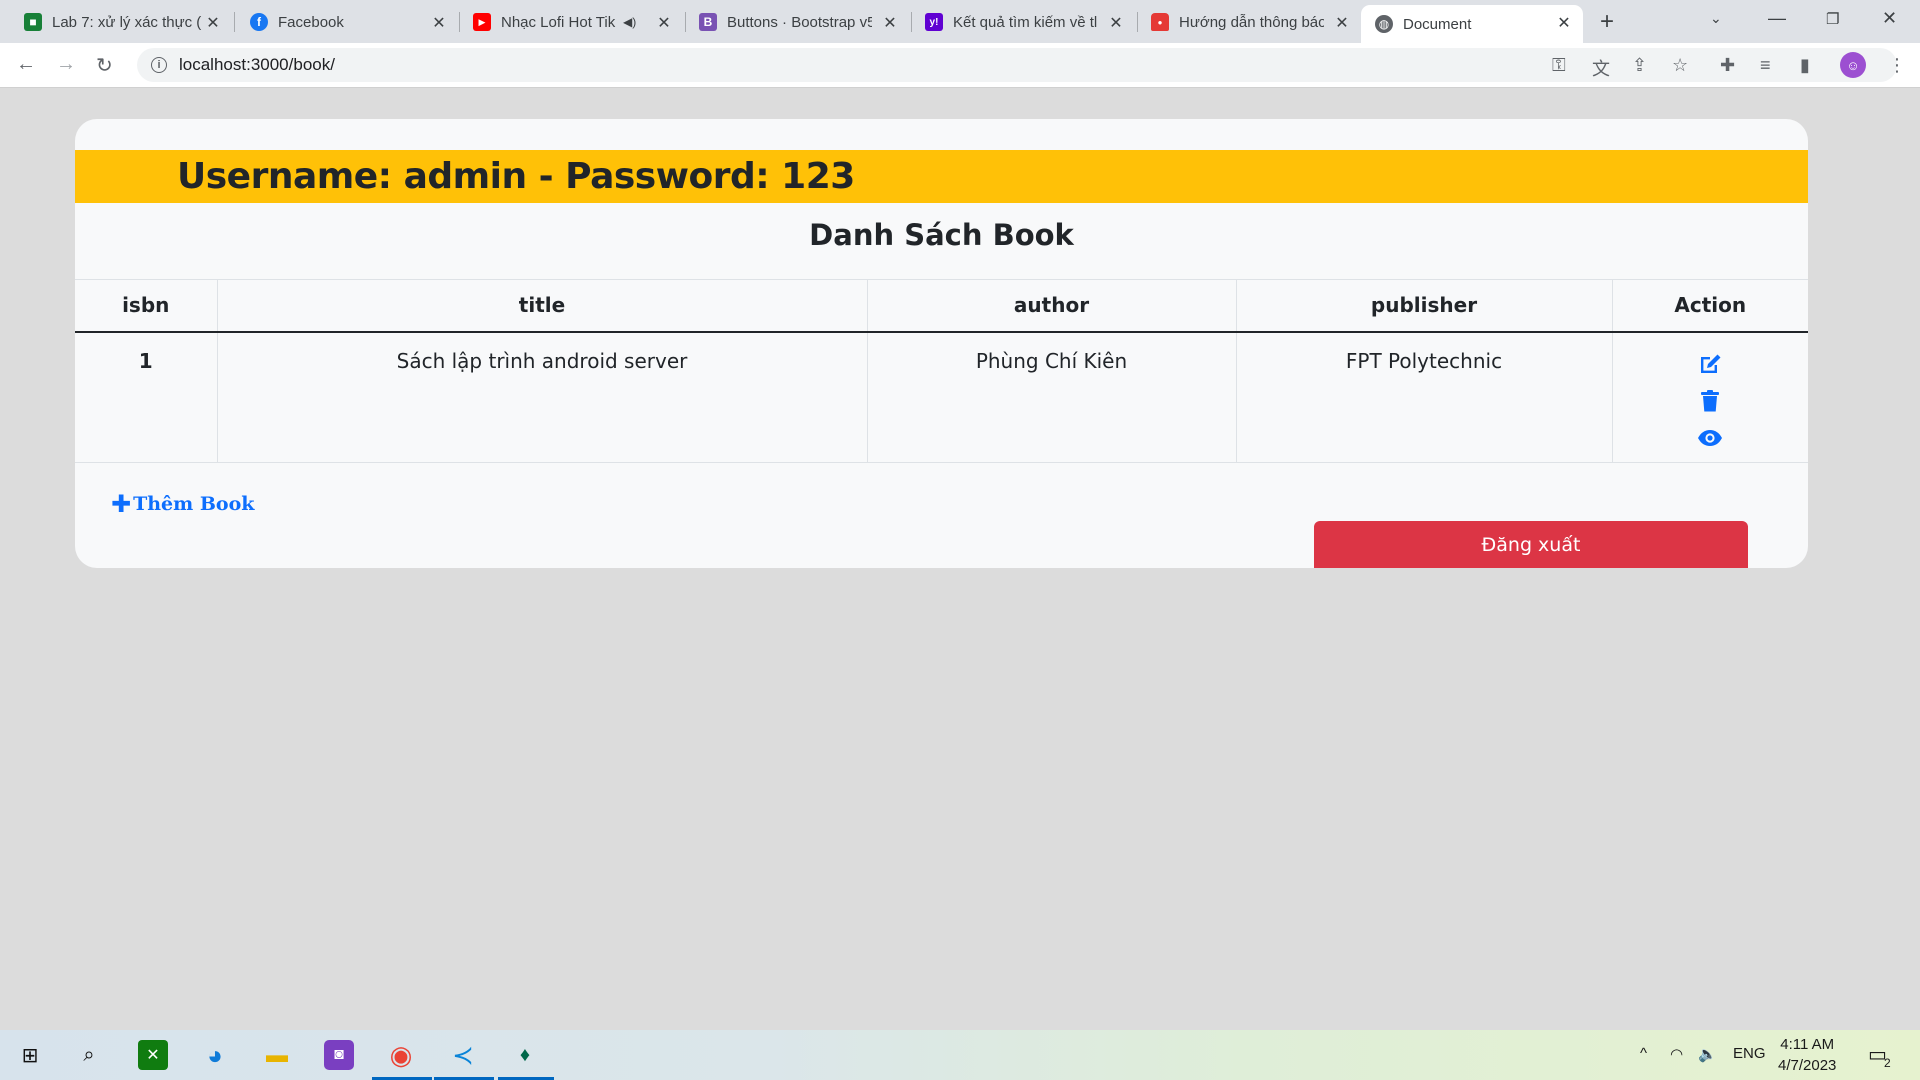 The height and width of the screenshot is (1080, 1920). Describe the element at coordinates (542, 306) in the screenshot. I see `column-header-title: title` at that location.